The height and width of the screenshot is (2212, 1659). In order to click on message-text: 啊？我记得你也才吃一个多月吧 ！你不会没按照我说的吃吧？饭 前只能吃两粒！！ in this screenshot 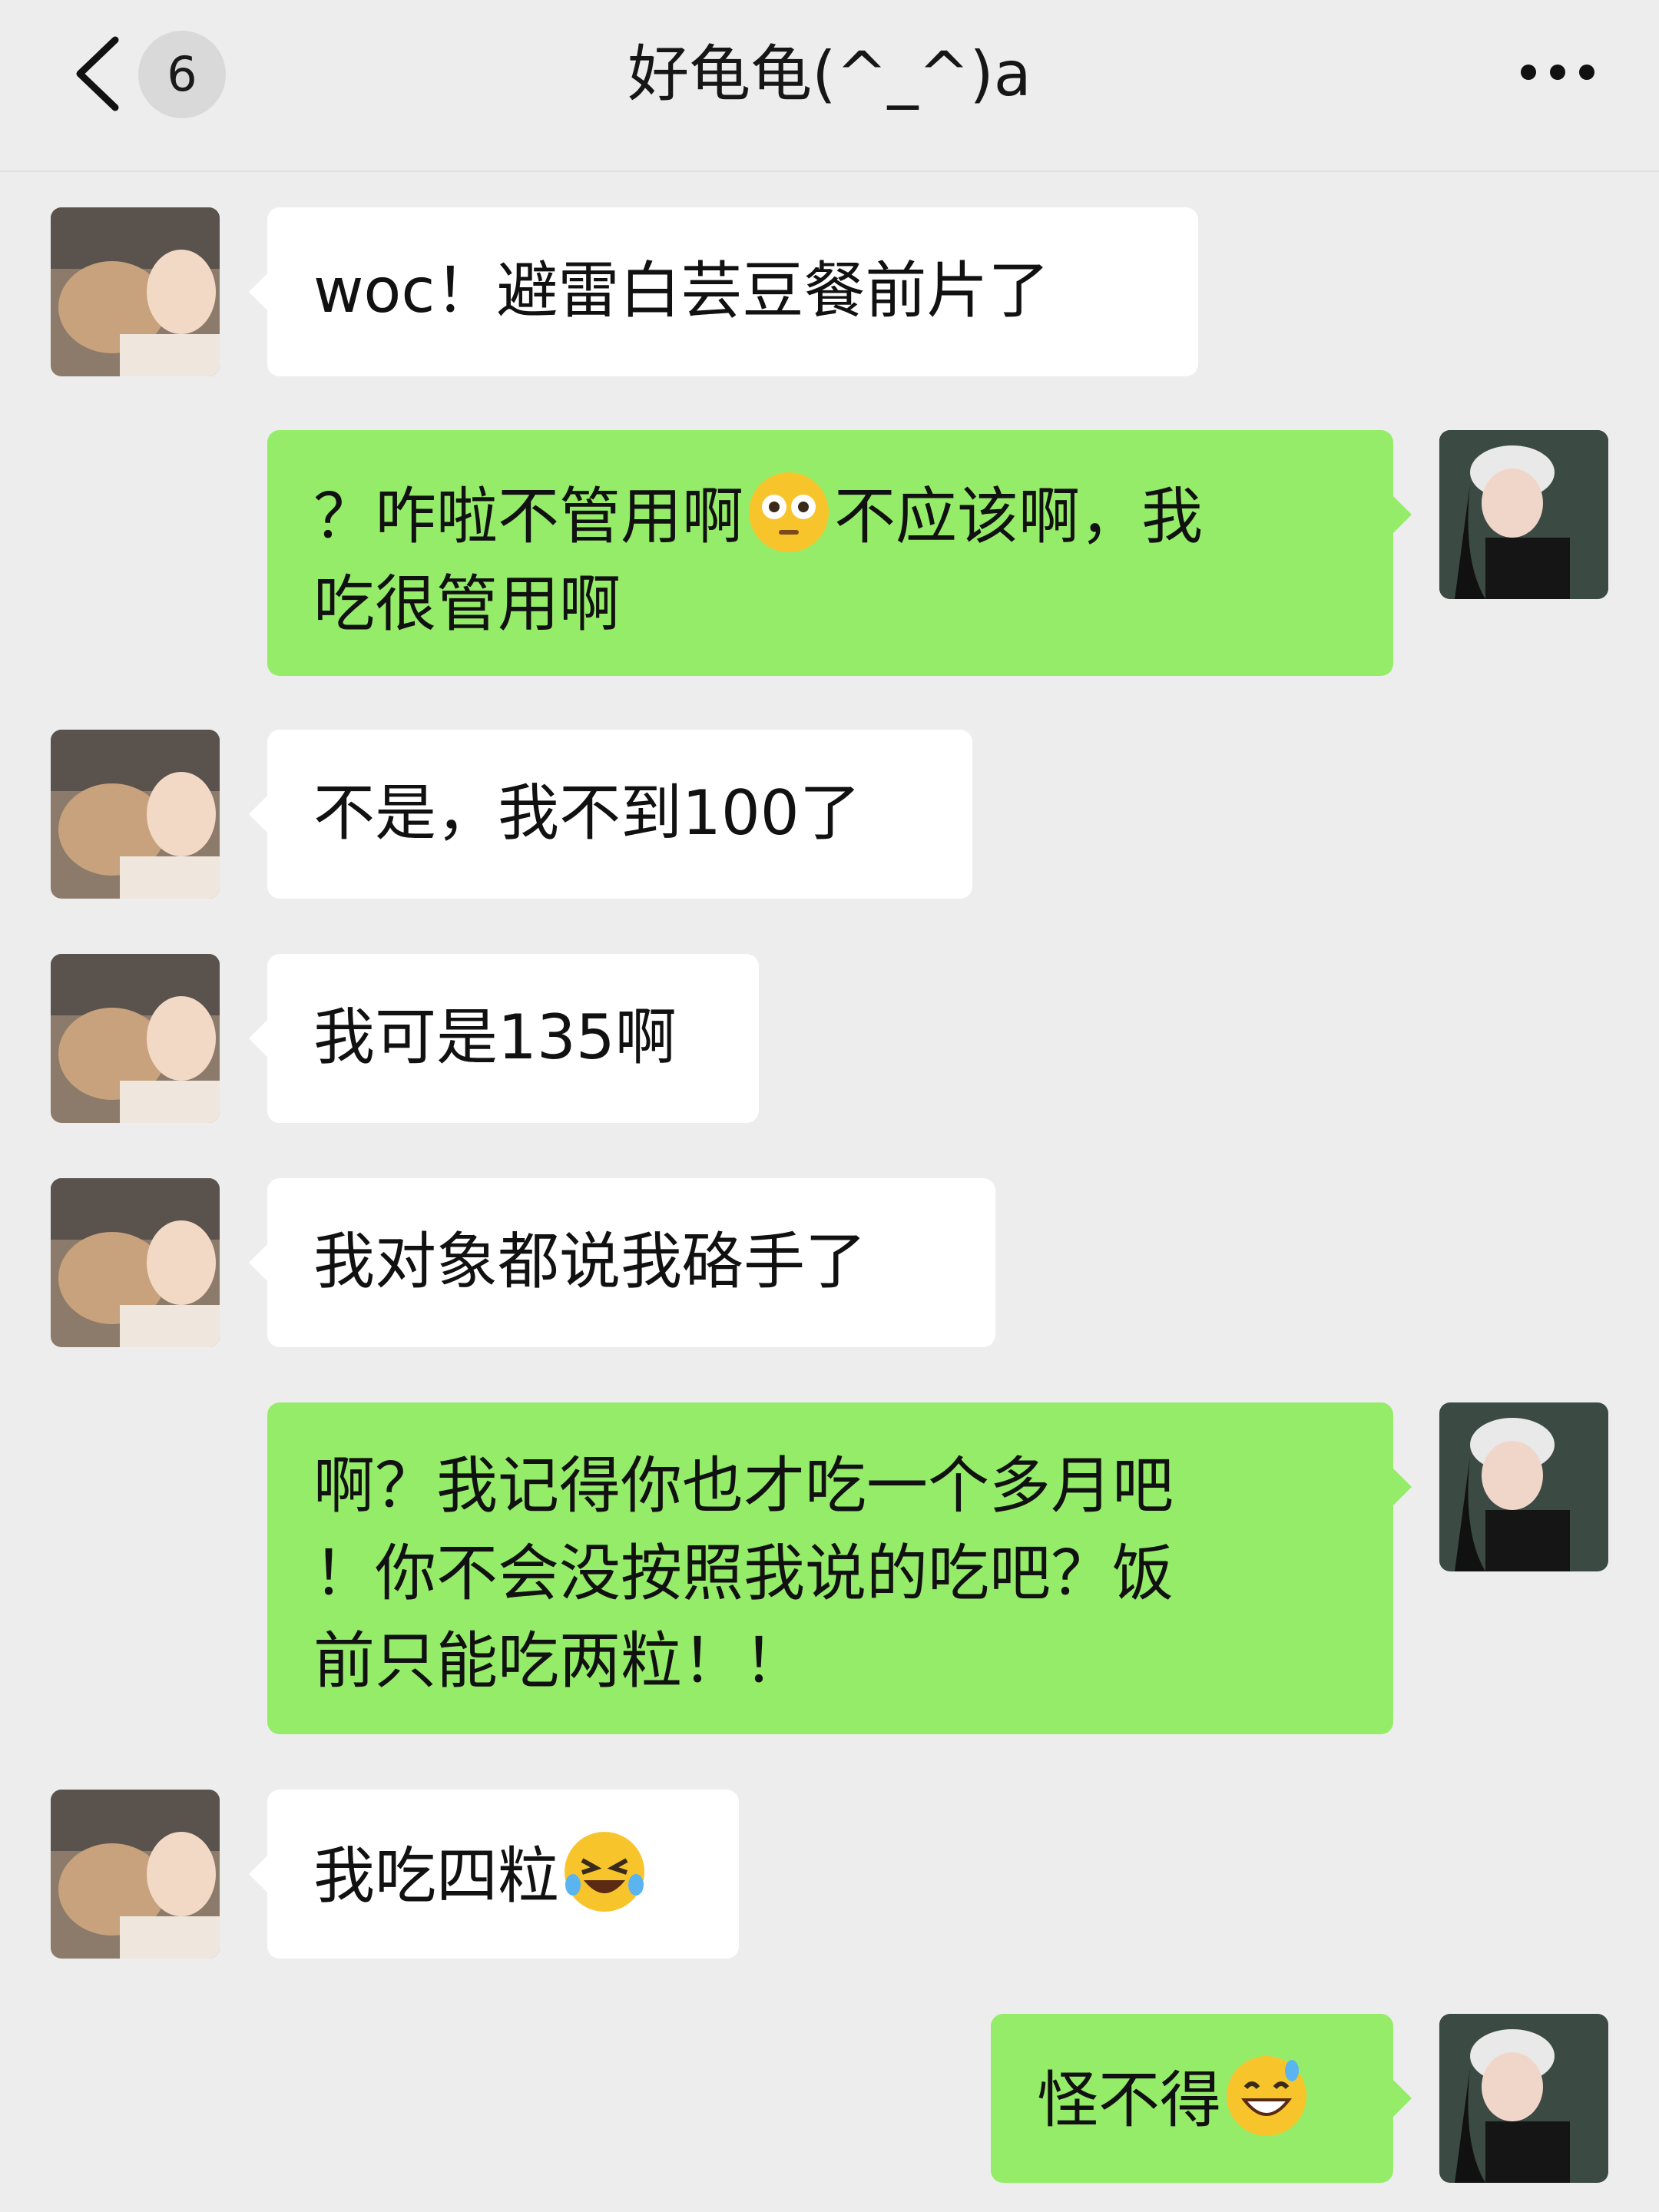, I will do `click(744, 1574)`.